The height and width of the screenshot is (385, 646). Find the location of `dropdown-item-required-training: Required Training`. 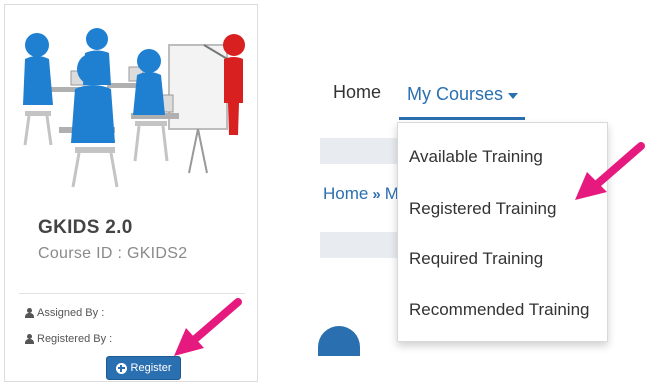

dropdown-item-required-training: Required Training is located at coordinates (476, 259).